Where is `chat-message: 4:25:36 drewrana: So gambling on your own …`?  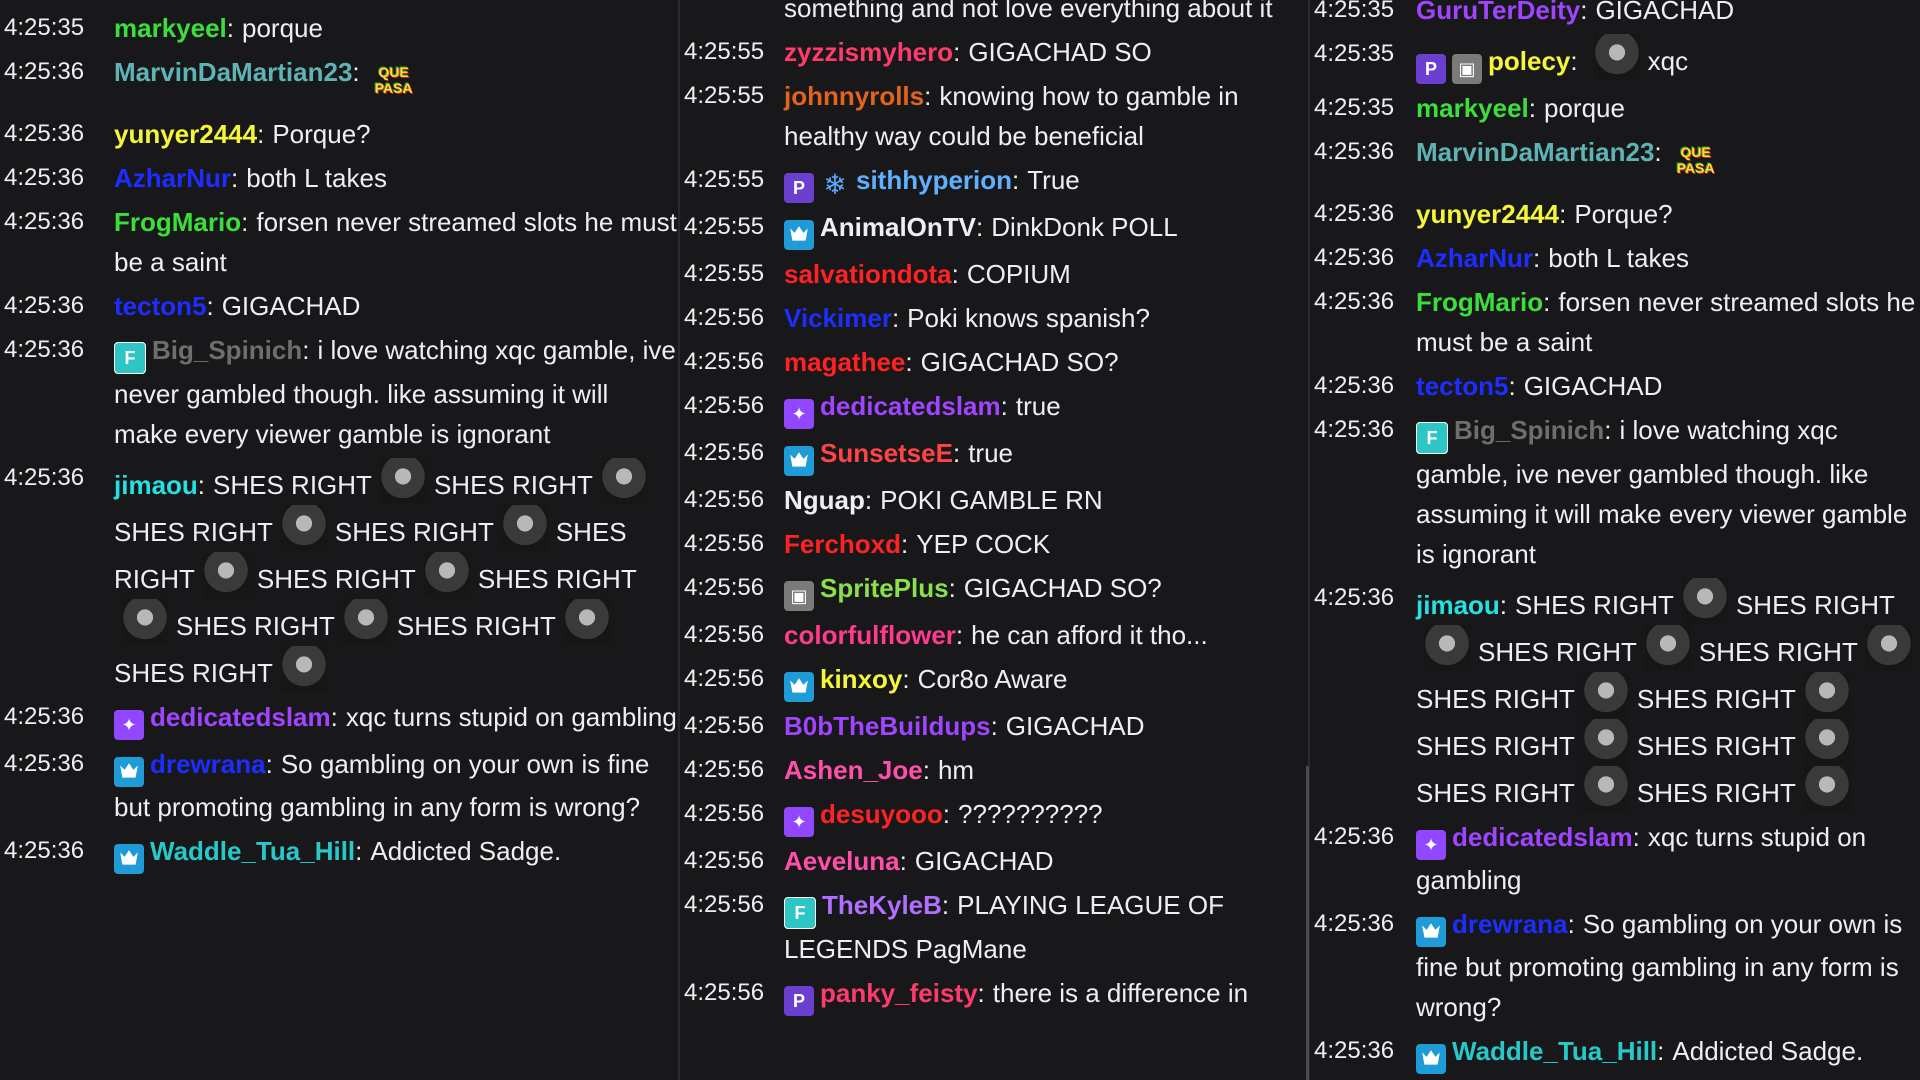 chat-message: 4:25:36 drewrana: So gambling on your own … is located at coordinates (339, 785).